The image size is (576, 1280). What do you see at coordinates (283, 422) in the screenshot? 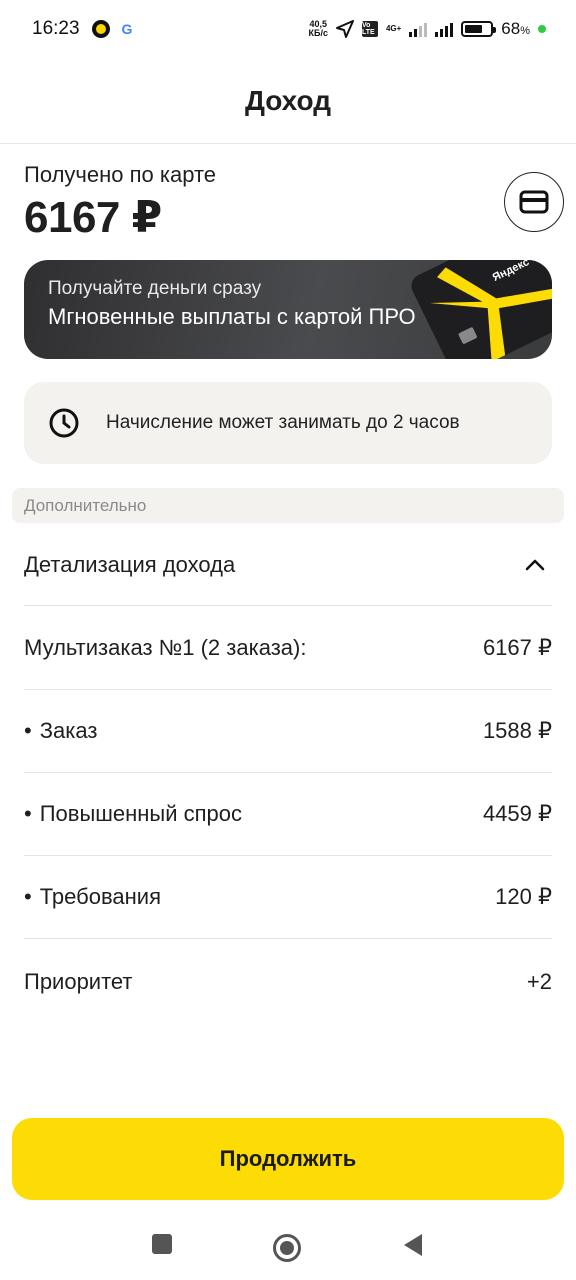
I see `accrual-info-text: Начисление может занимать до 2 часов` at bounding box center [283, 422].